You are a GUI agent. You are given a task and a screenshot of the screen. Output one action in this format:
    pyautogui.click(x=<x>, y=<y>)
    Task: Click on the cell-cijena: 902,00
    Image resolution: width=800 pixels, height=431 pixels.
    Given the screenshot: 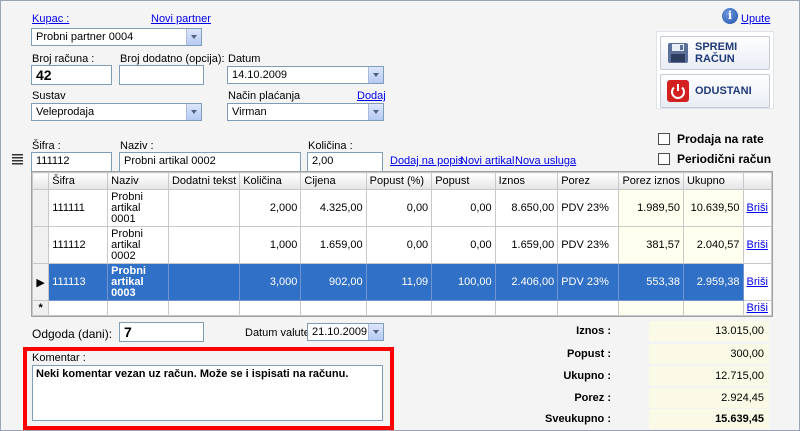 What is the action you would take?
    pyautogui.click(x=333, y=282)
    